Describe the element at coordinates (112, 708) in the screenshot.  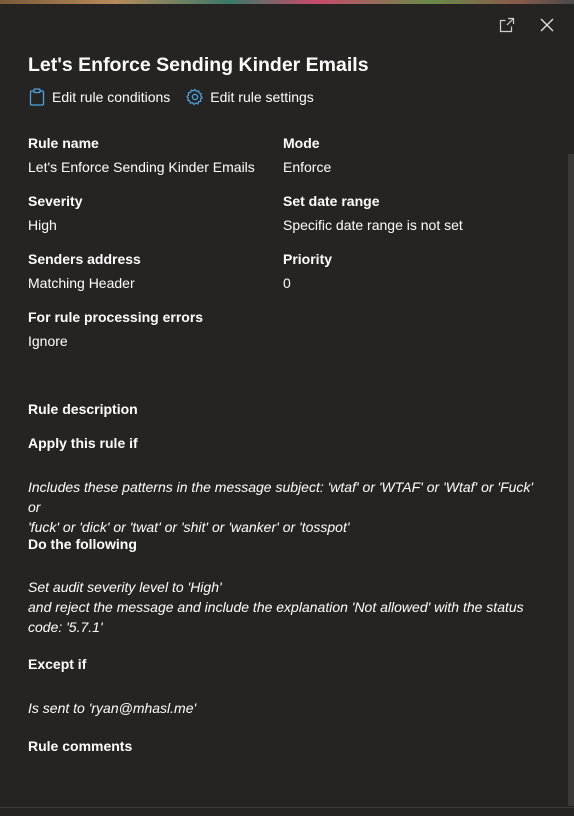
I see `except-if-text: Is sent to 'ryan@mhasl.me'` at that location.